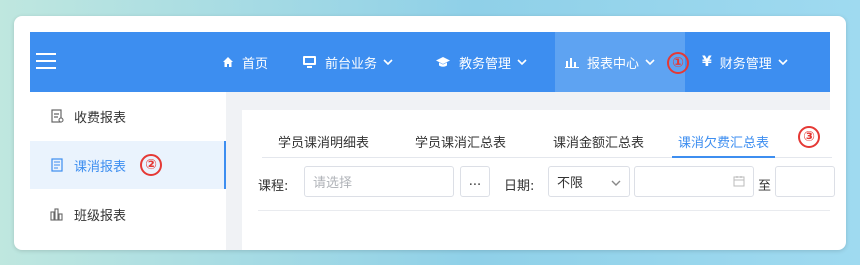 The height and width of the screenshot is (265, 860). What do you see at coordinates (100, 118) in the screenshot?
I see `sidebar-item-label: 收费报表` at bounding box center [100, 118].